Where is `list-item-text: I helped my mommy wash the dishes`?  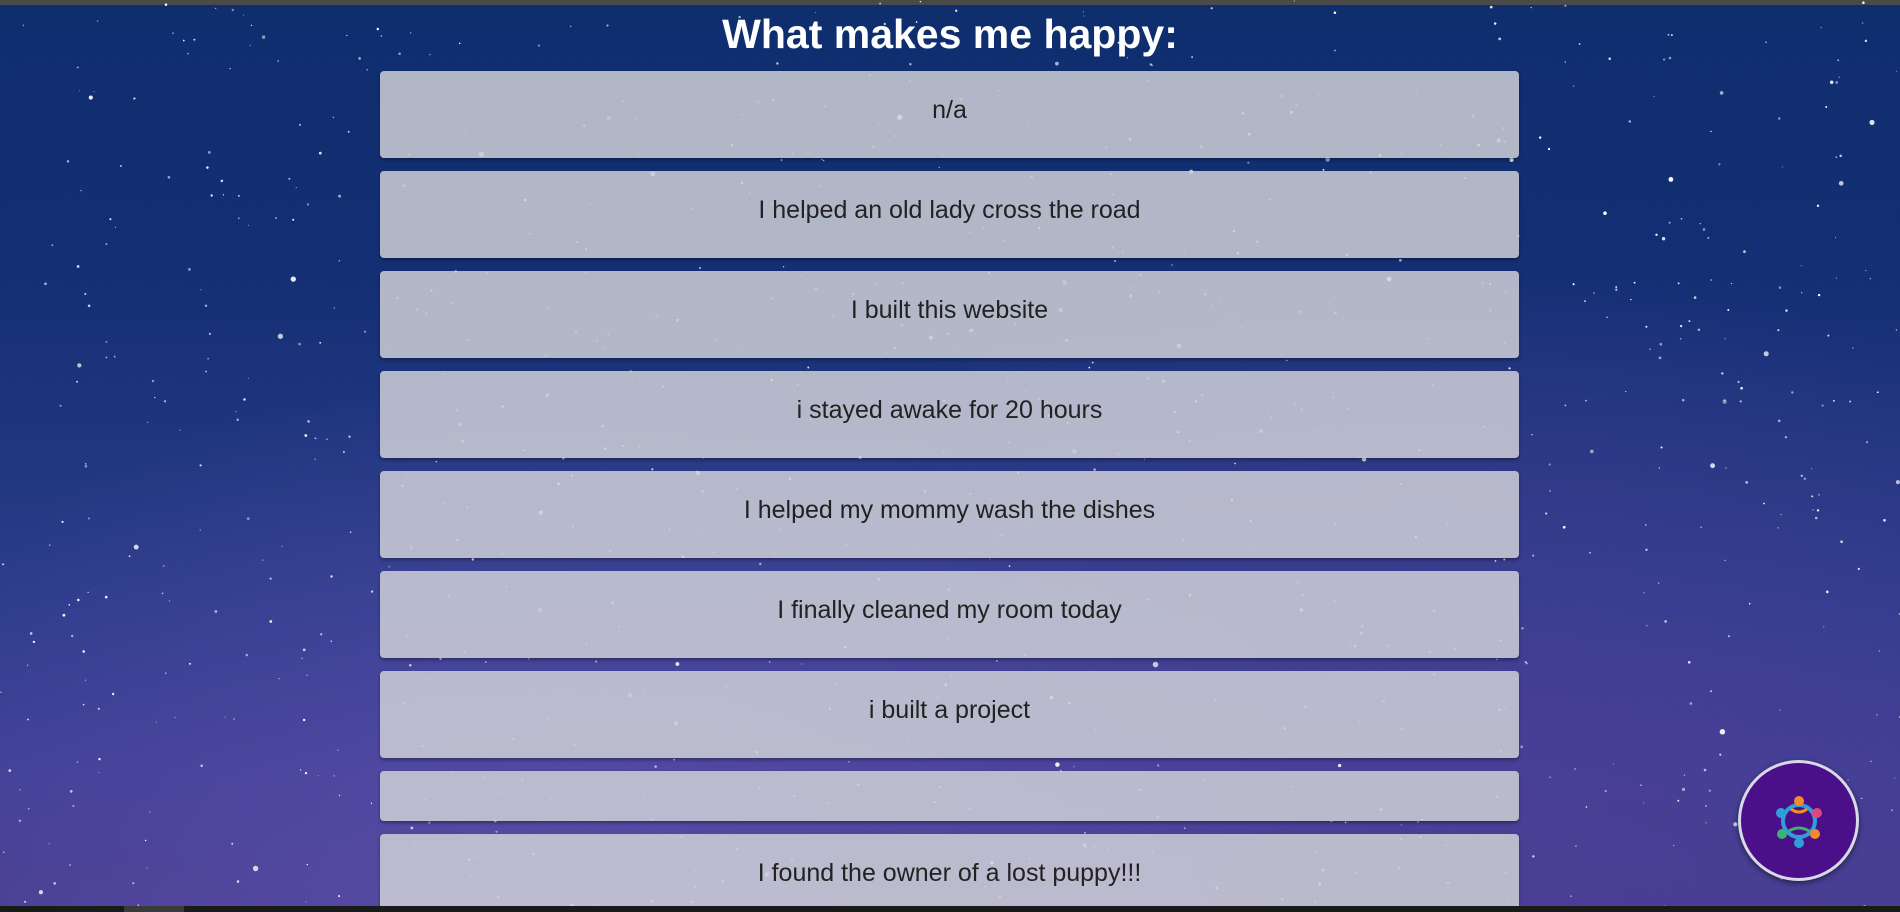
list-item-text: I helped my mommy wash the dishes is located at coordinates (949, 510).